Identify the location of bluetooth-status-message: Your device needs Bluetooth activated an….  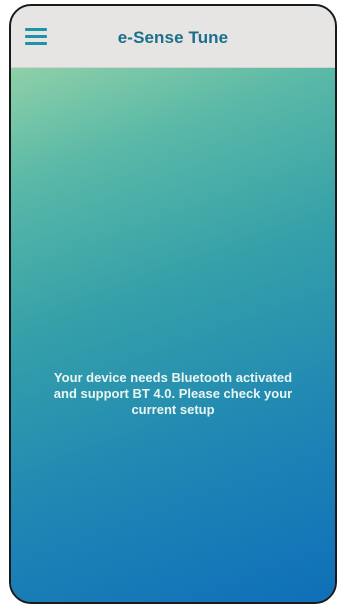
(173, 393).